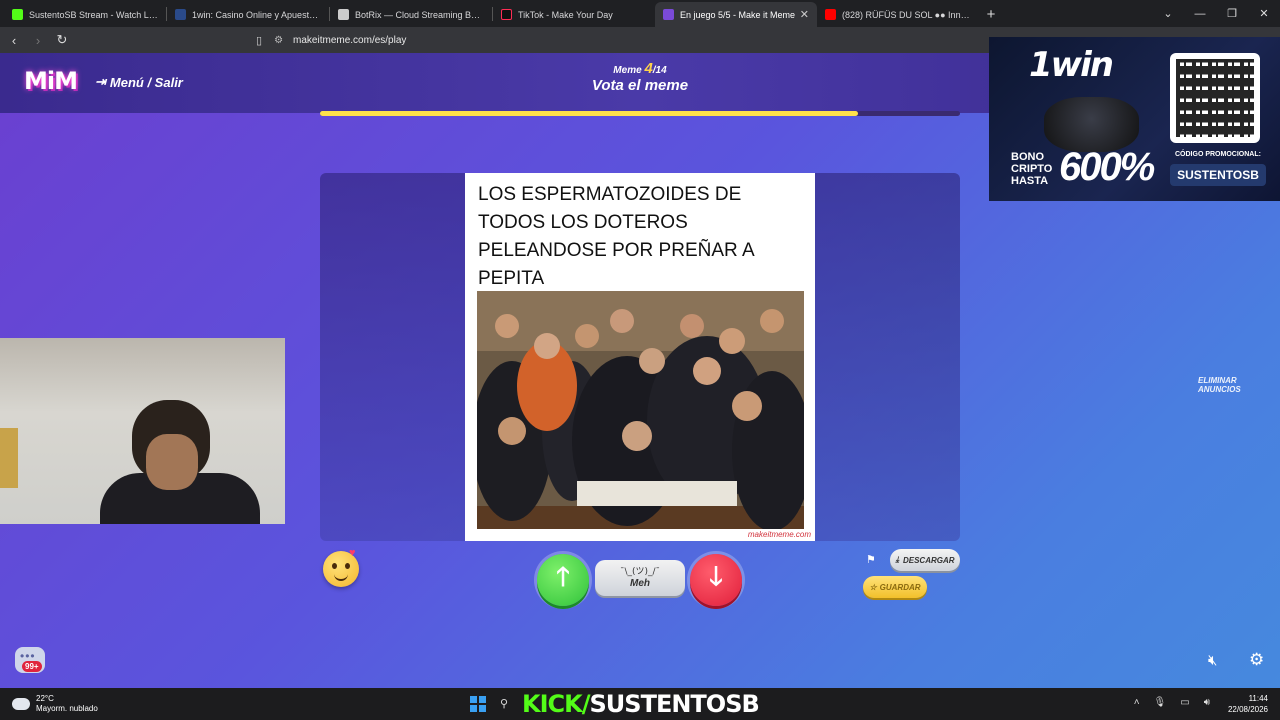 The width and height of the screenshot is (1280, 720). I want to click on tray-chevron-icon: ˄, so click(1137, 702).